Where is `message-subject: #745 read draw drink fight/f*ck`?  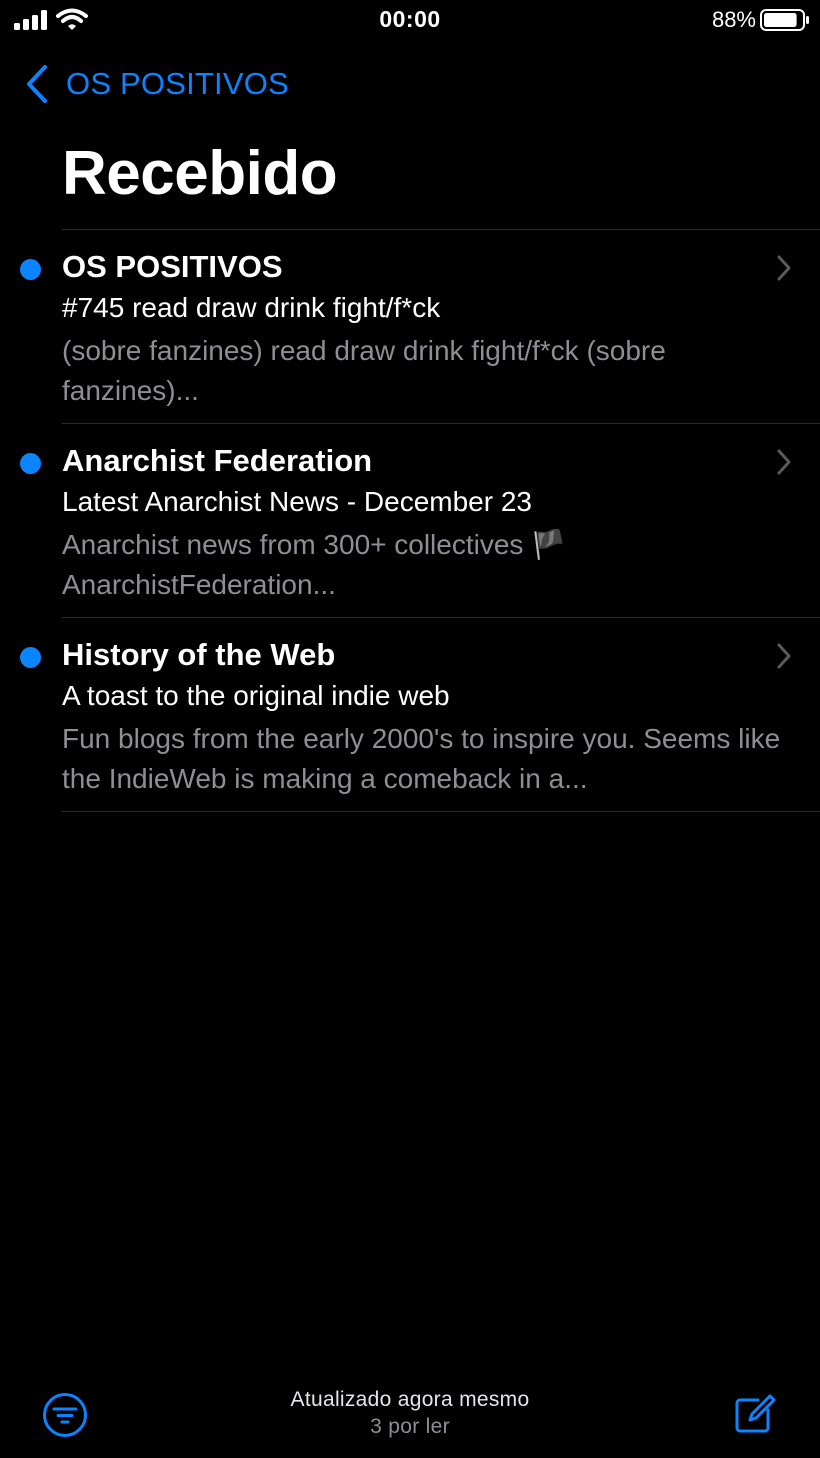
message-subject: #745 read draw drink fight/f*ck is located at coordinates (251, 307).